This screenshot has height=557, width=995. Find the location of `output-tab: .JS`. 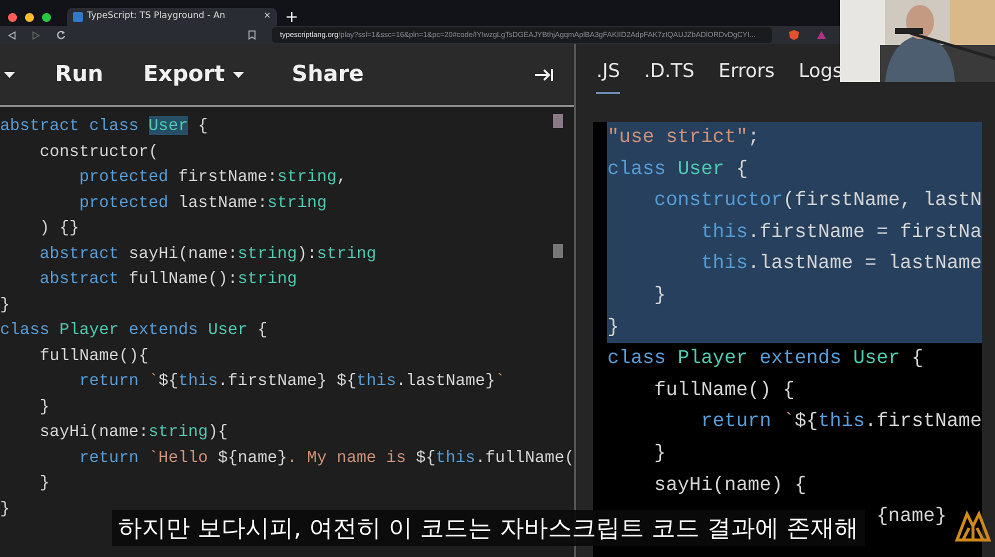

output-tab: .JS is located at coordinates (608, 75).